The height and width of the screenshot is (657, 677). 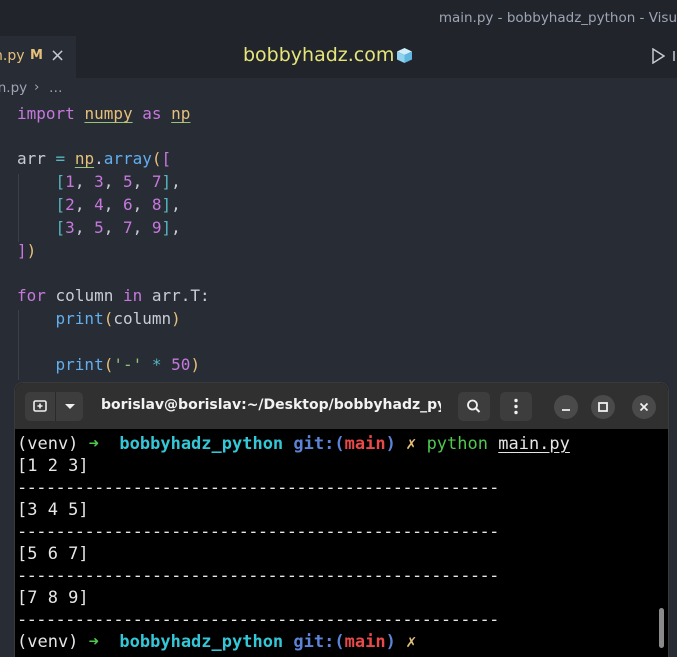 I want to click on tab-main-py: n.py M ×, so click(x=38, y=57).